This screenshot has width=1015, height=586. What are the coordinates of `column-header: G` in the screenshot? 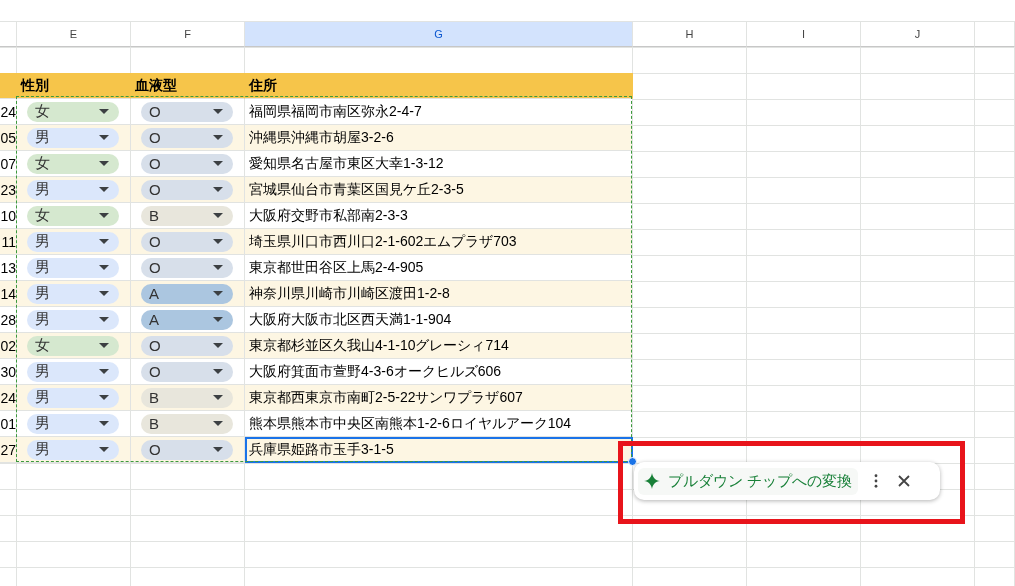 It's located at (439, 34).